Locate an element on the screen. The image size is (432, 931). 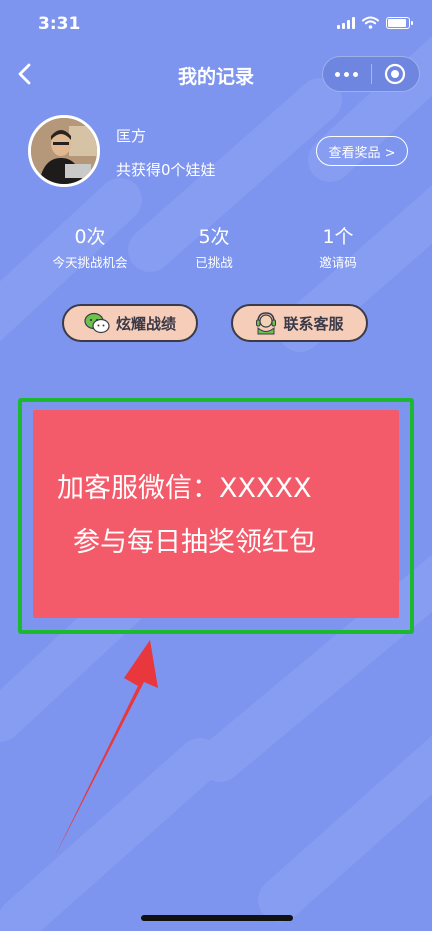
stat-today-chances: 0次 今天挑战机会 is located at coordinates (90, 247).